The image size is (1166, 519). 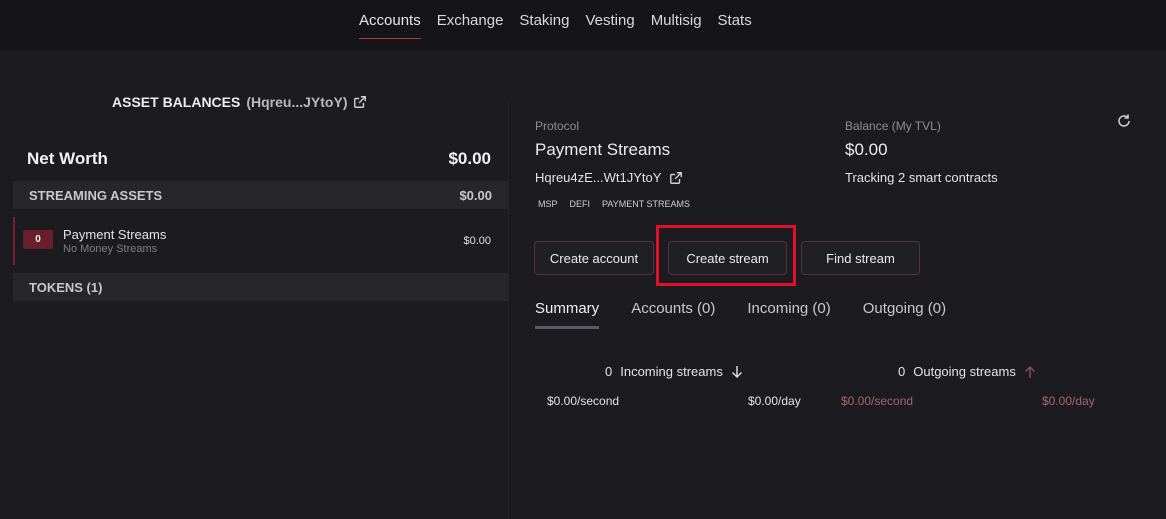 I want to click on contract-address: Hqreu4zE...Wt1JYtoY, so click(x=598, y=177).